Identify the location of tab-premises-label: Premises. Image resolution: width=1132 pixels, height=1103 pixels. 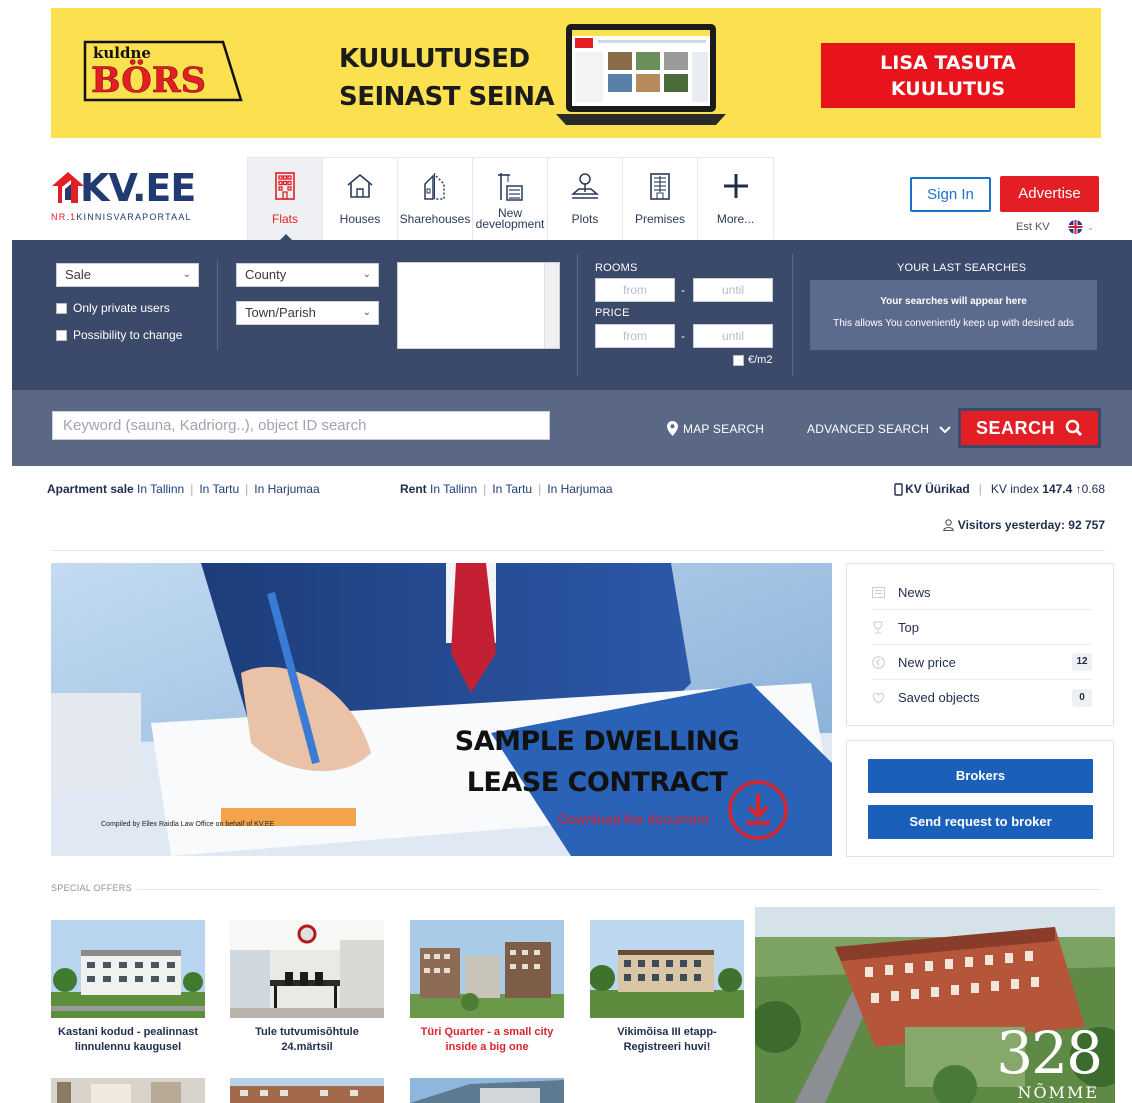
(659, 219).